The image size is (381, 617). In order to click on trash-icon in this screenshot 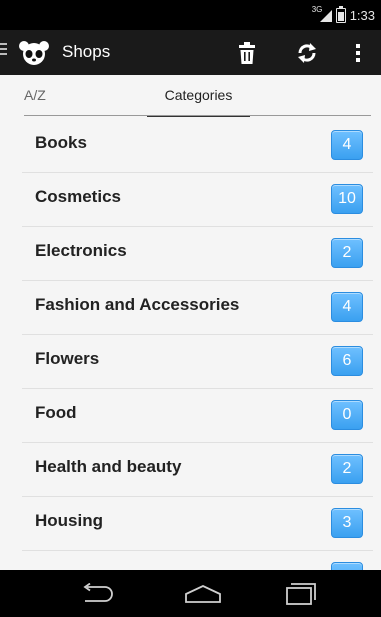, I will do `click(247, 53)`.